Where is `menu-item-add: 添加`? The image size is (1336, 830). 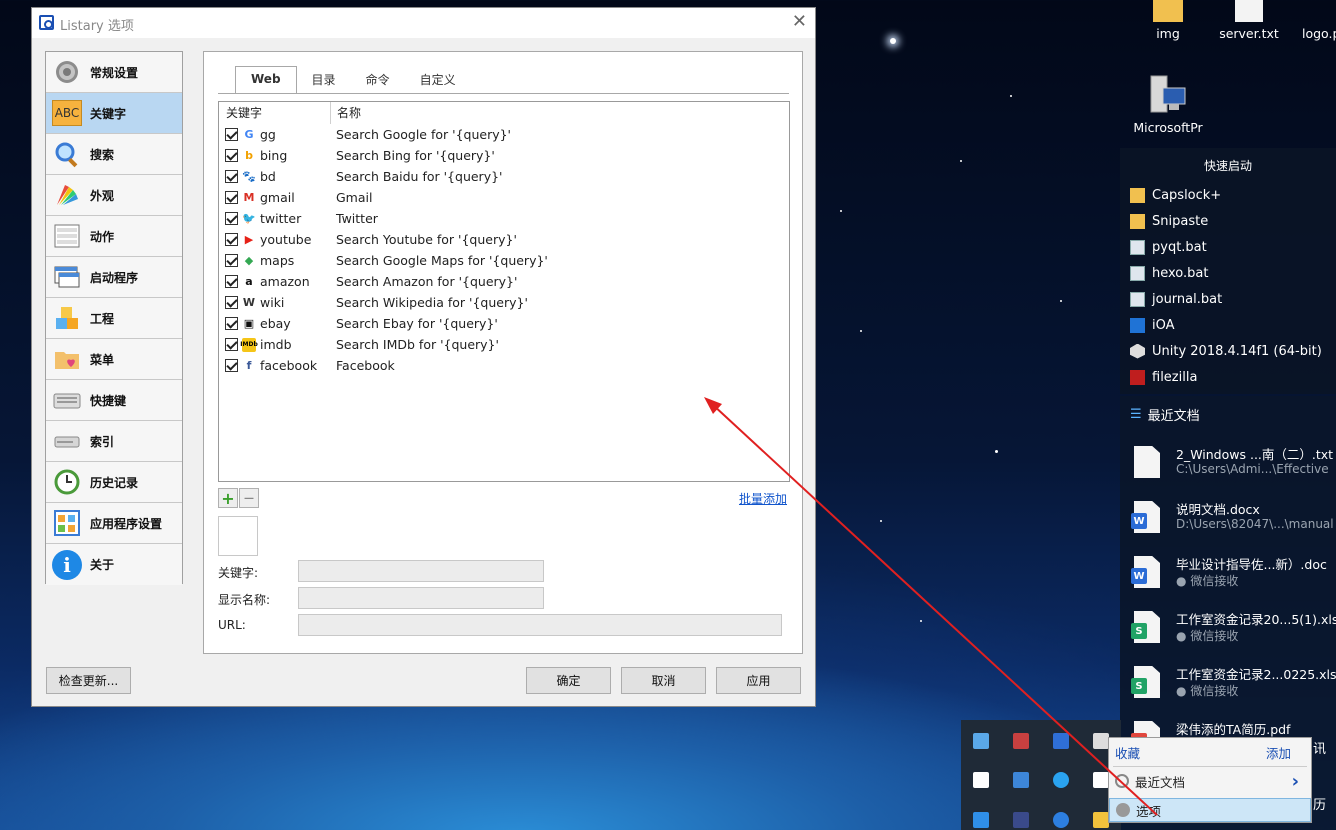 menu-item-add: 添加 is located at coordinates (1278, 752).